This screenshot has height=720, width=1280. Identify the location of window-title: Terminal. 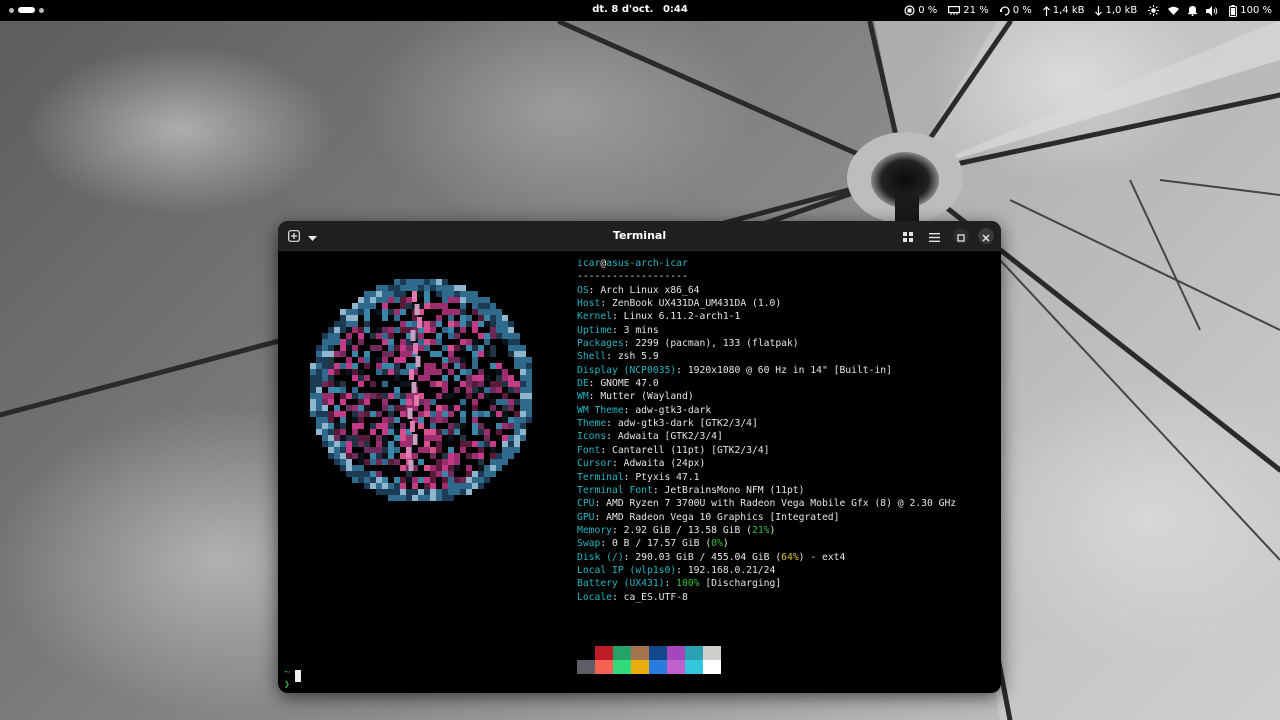
(639, 235).